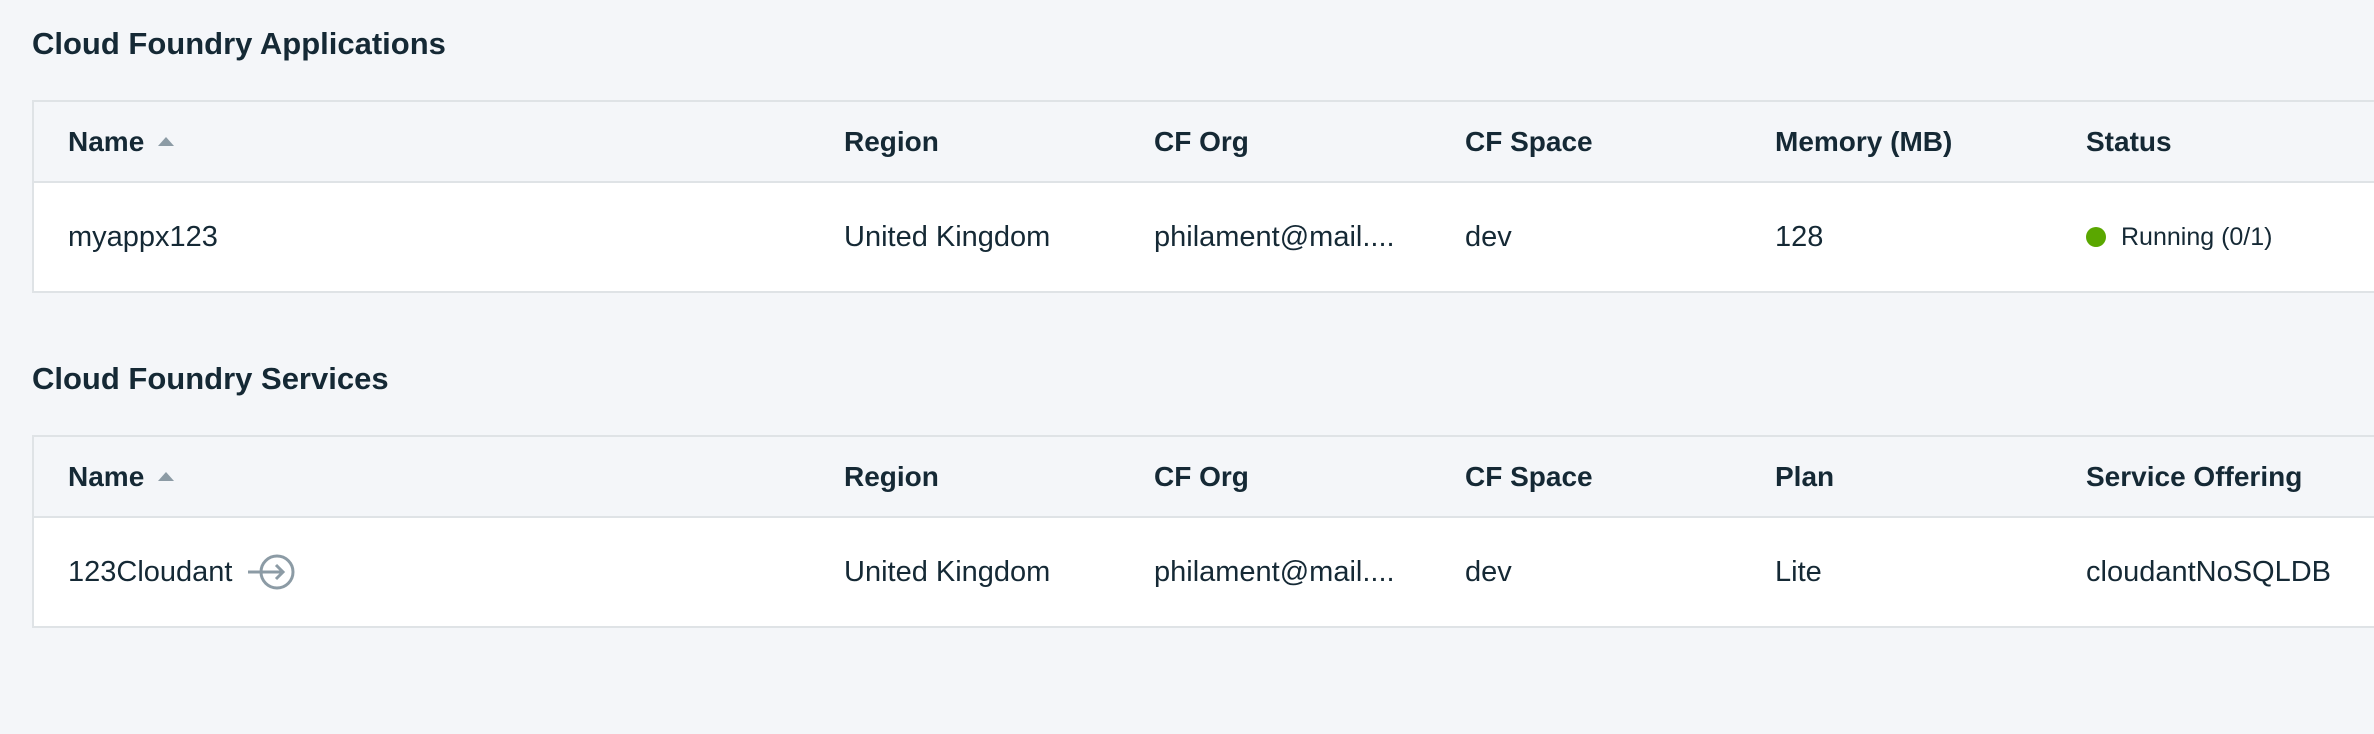 The image size is (2374, 734). Describe the element at coordinates (2197, 236) in the screenshot. I see `status-label: Running (0/1)` at that location.